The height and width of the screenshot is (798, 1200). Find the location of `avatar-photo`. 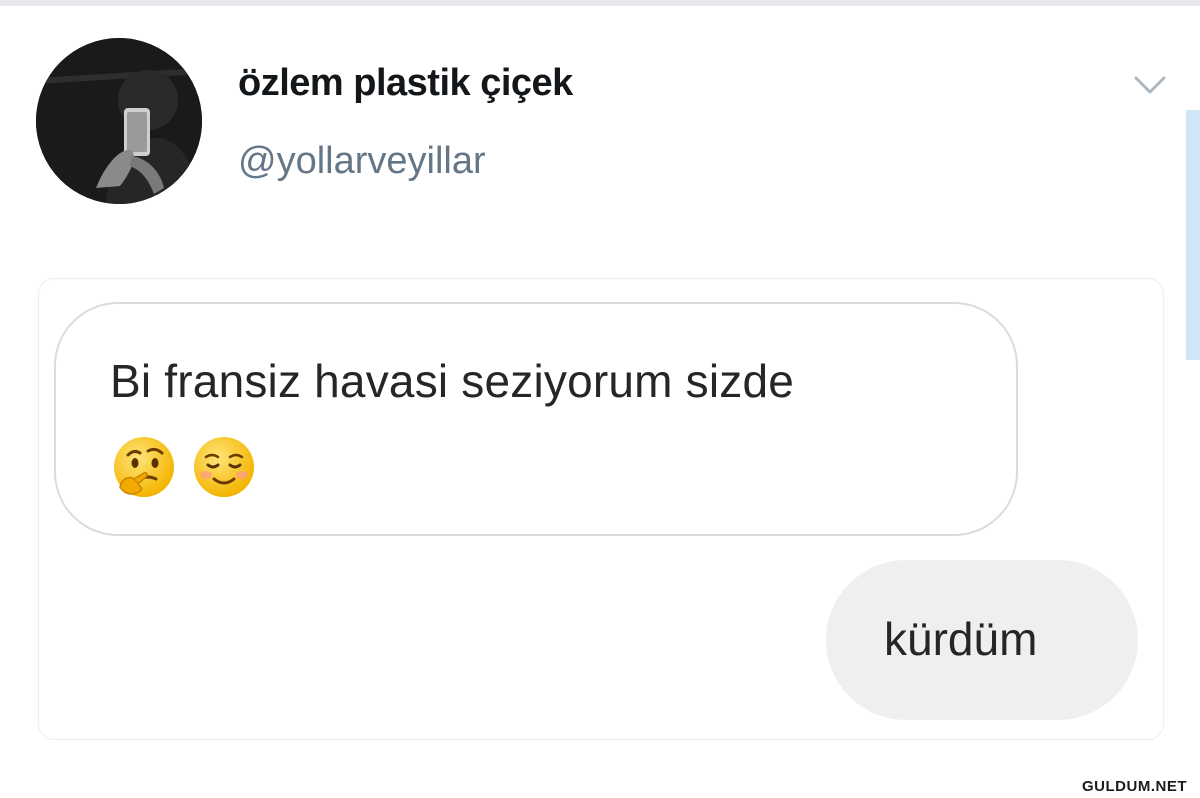

avatar-photo is located at coordinates (119, 121).